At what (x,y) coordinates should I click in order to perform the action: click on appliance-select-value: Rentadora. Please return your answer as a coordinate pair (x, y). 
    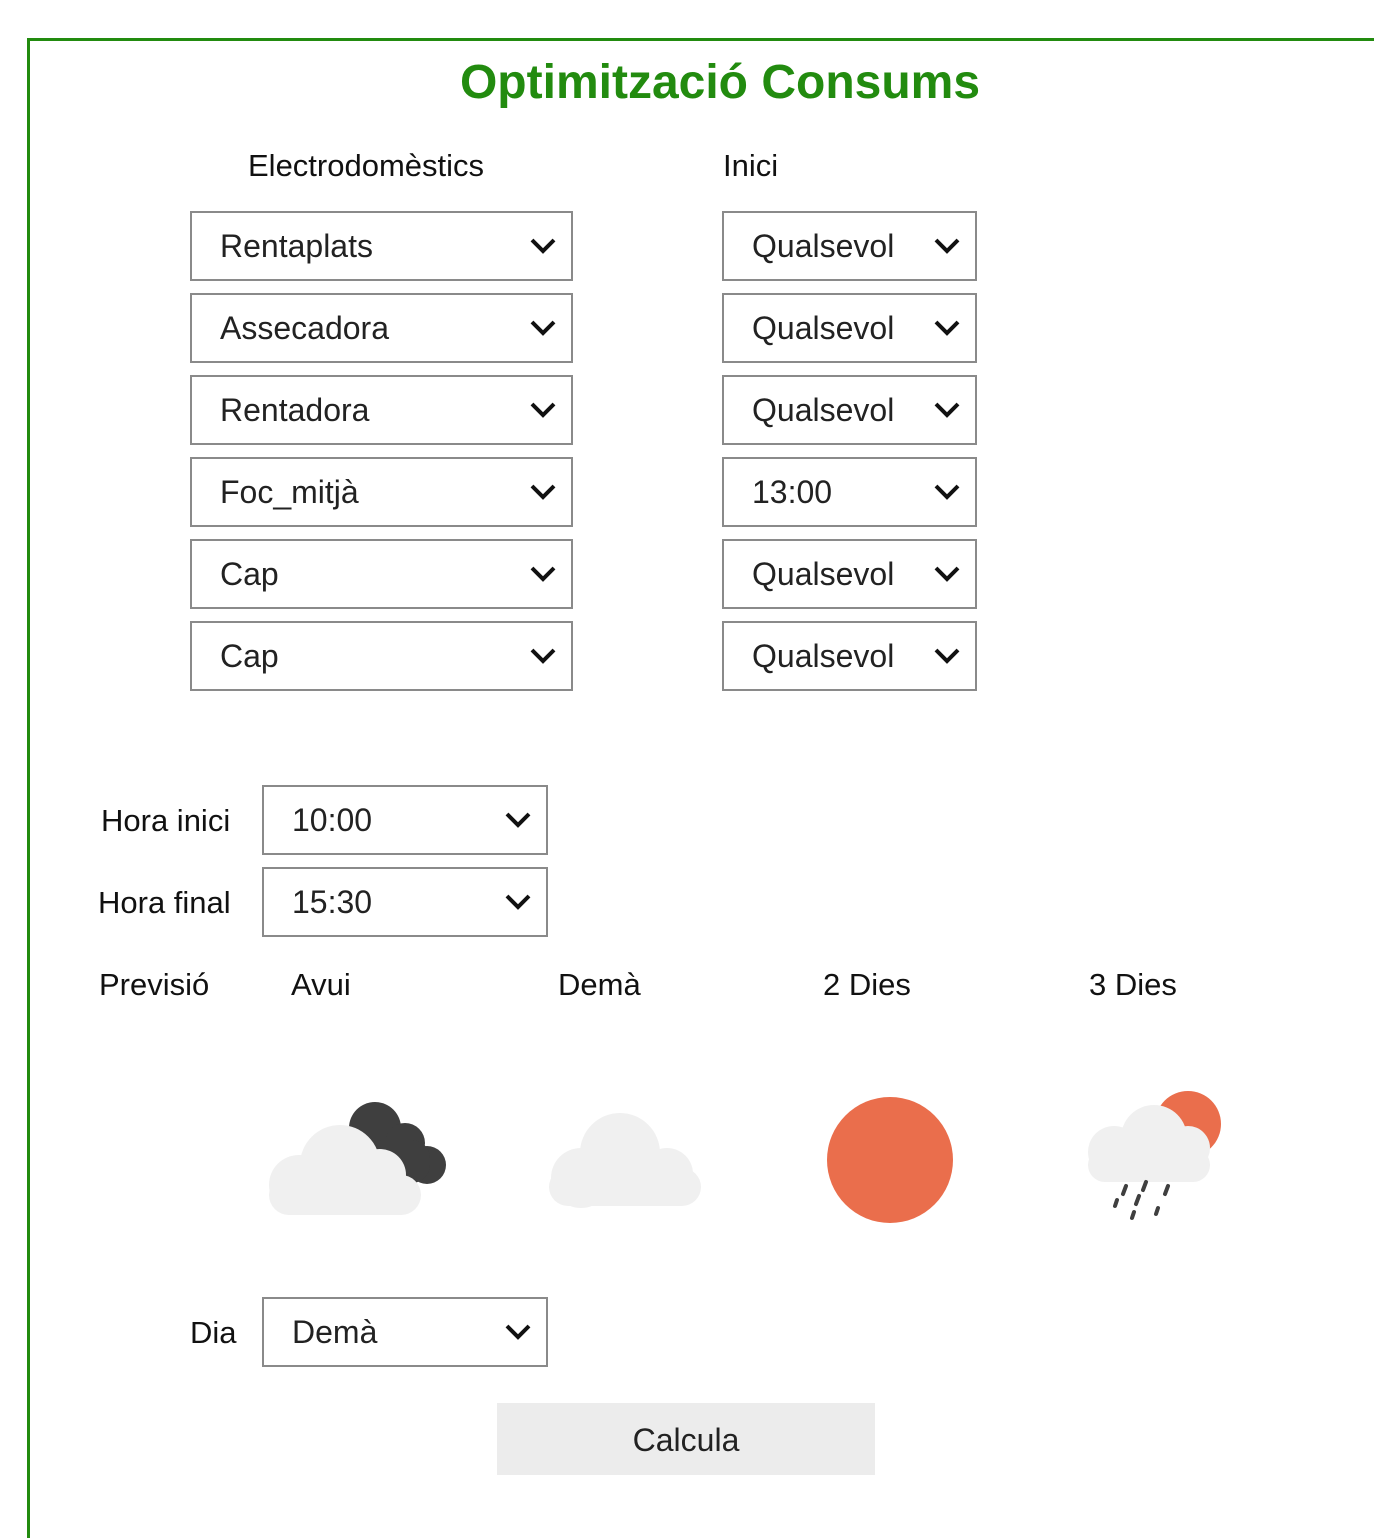
    Looking at the image, I should click on (295, 410).